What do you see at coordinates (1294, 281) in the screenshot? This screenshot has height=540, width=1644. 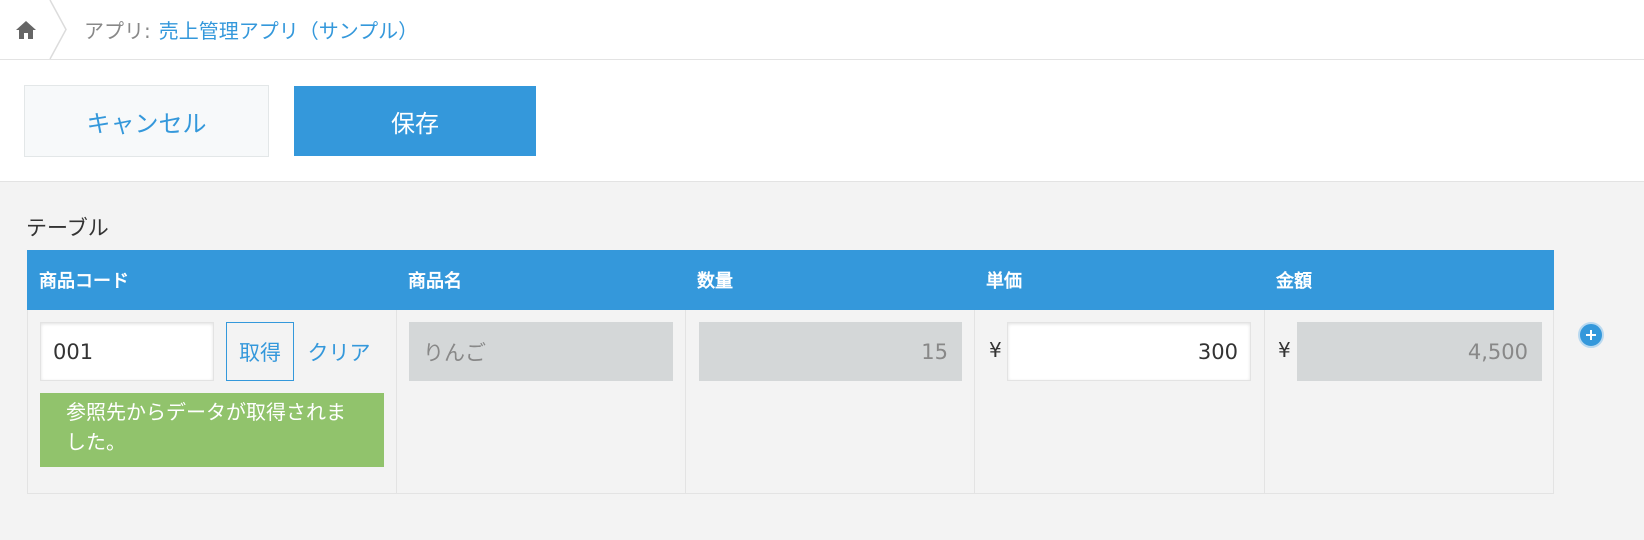 I see `column-header-amount: 金額` at bounding box center [1294, 281].